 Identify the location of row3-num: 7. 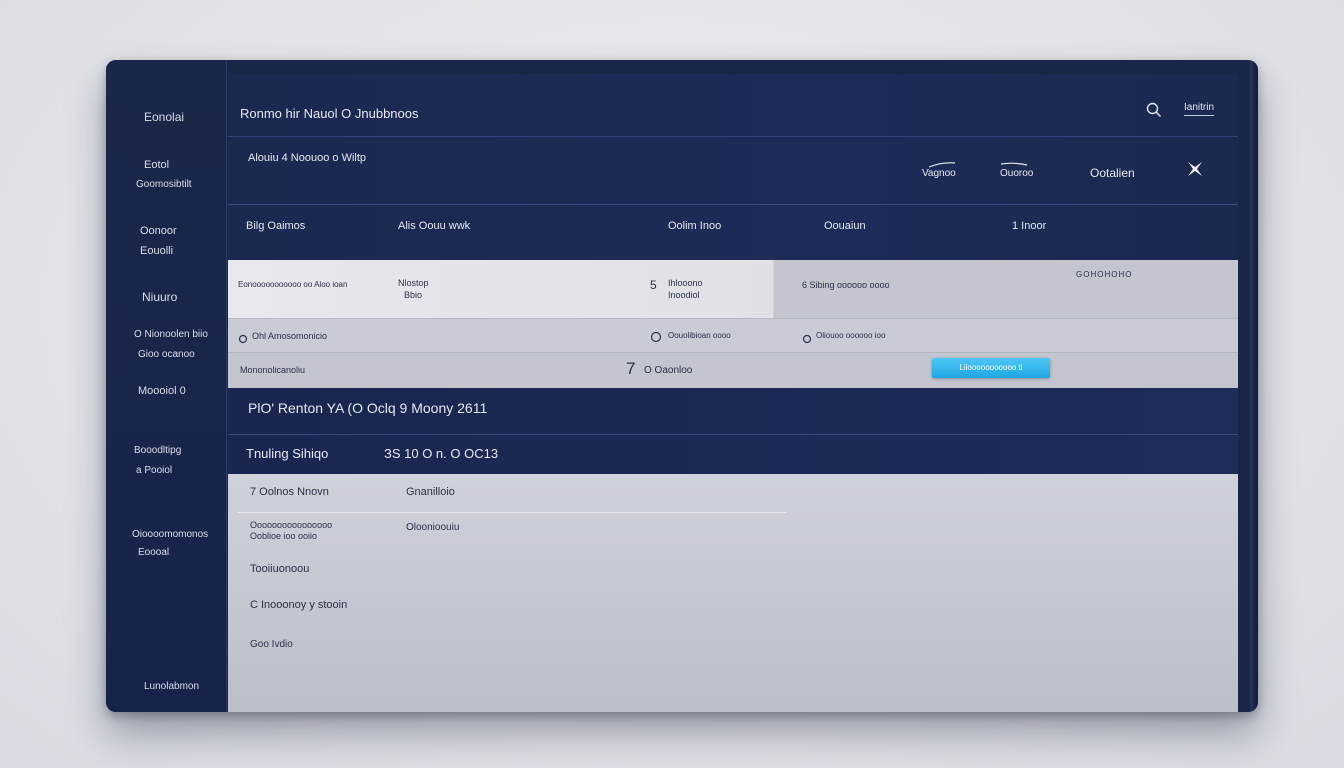
(631, 368).